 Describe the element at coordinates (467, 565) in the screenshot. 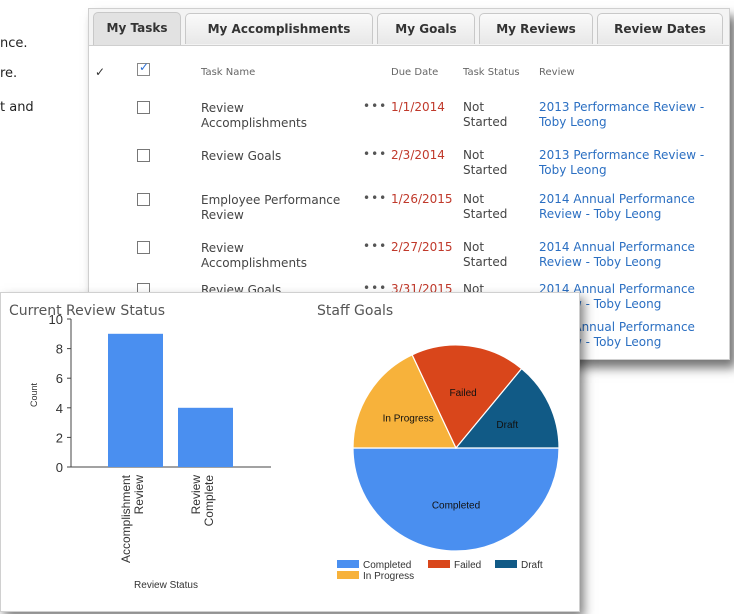

I see `legend-label: Failed` at that location.